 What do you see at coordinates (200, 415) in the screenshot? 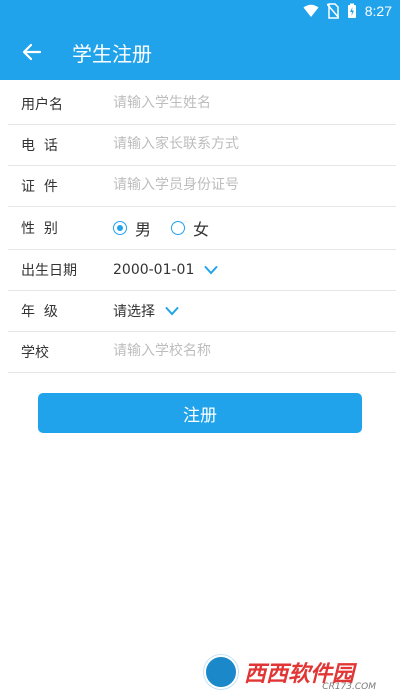
I see `register-button-label: 注册` at bounding box center [200, 415].